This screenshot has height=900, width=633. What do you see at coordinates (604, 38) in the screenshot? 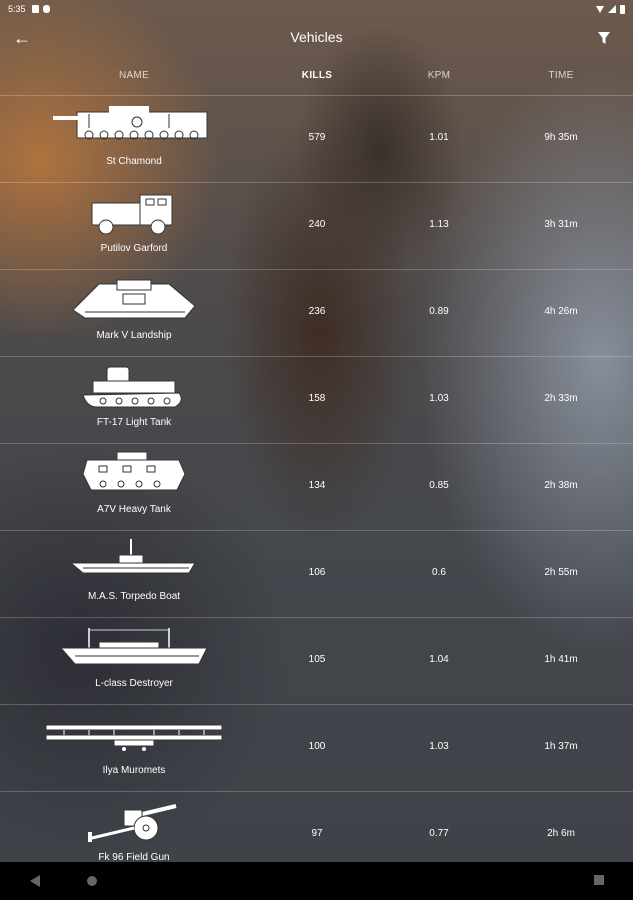
I see `filter-icon` at bounding box center [604, 38].